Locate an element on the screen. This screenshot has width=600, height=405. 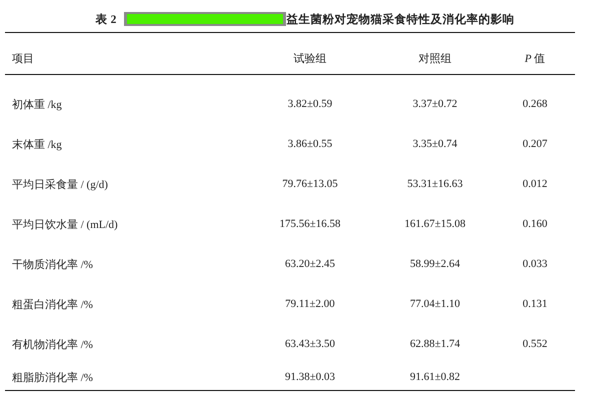
table-cell-text: 平均日饮水量 / (mL/d) is located at coordinates (65, 225).